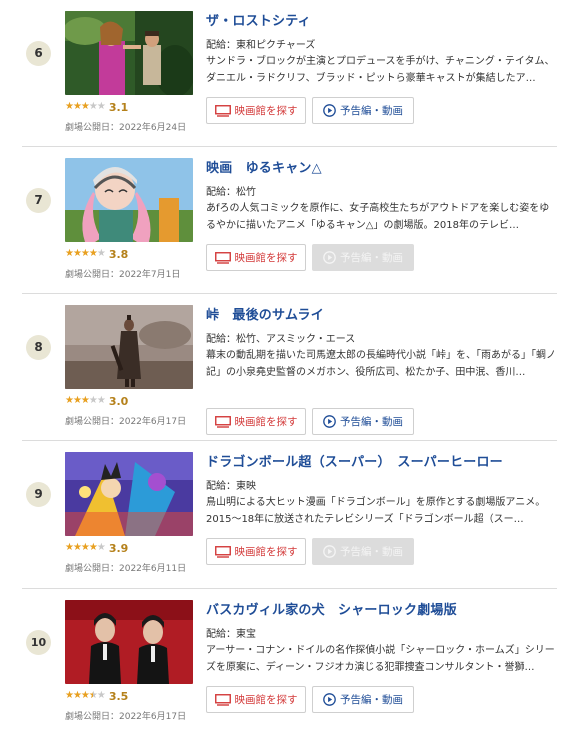  What do you see at coordinates (118, 548) in the screenshot?
I see `rating-score: 3.9` at bounding box center [118, 548].